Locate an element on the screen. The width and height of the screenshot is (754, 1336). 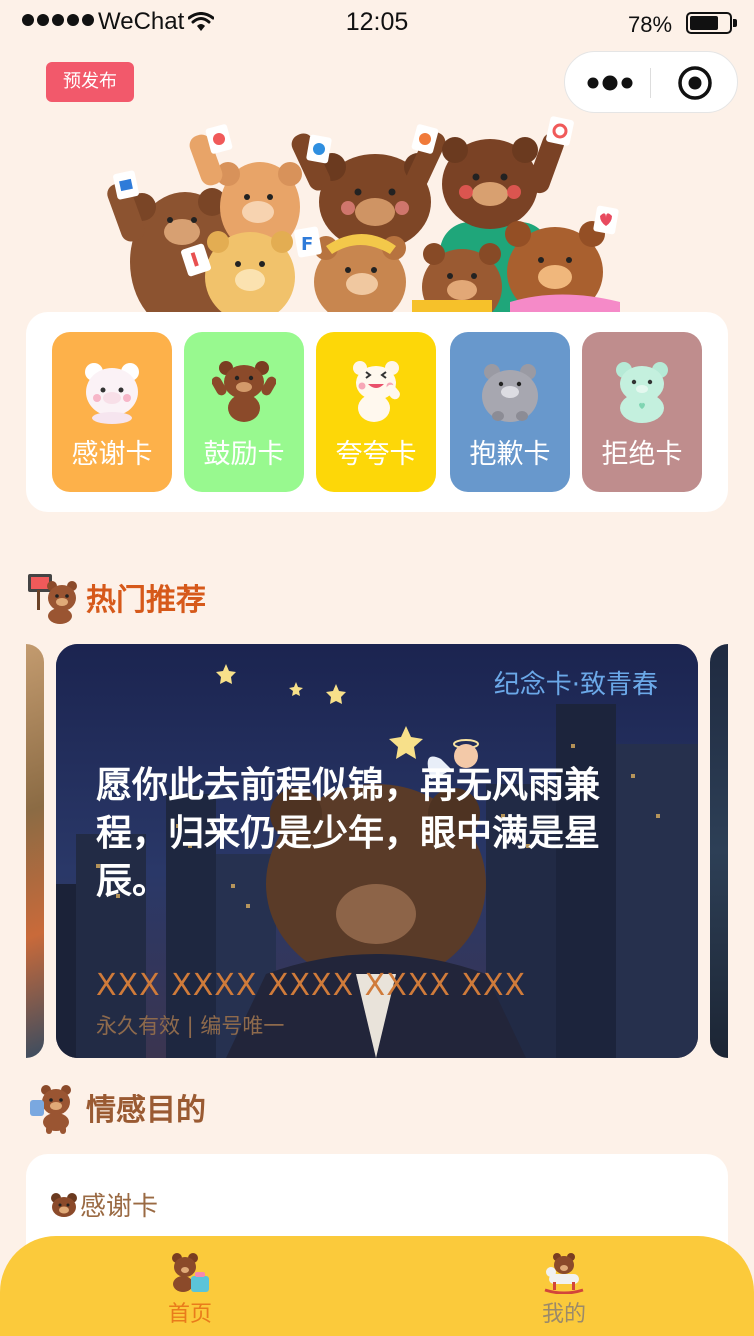
brown-bear-icon is located at coordinates (244, 391).